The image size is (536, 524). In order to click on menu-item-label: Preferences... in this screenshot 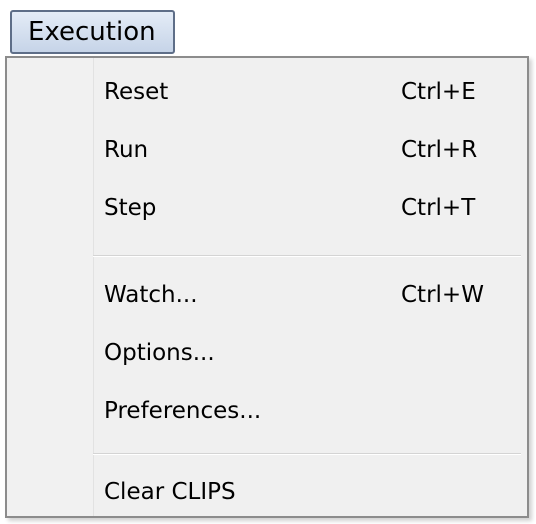, I will do `click(183, 411)`.